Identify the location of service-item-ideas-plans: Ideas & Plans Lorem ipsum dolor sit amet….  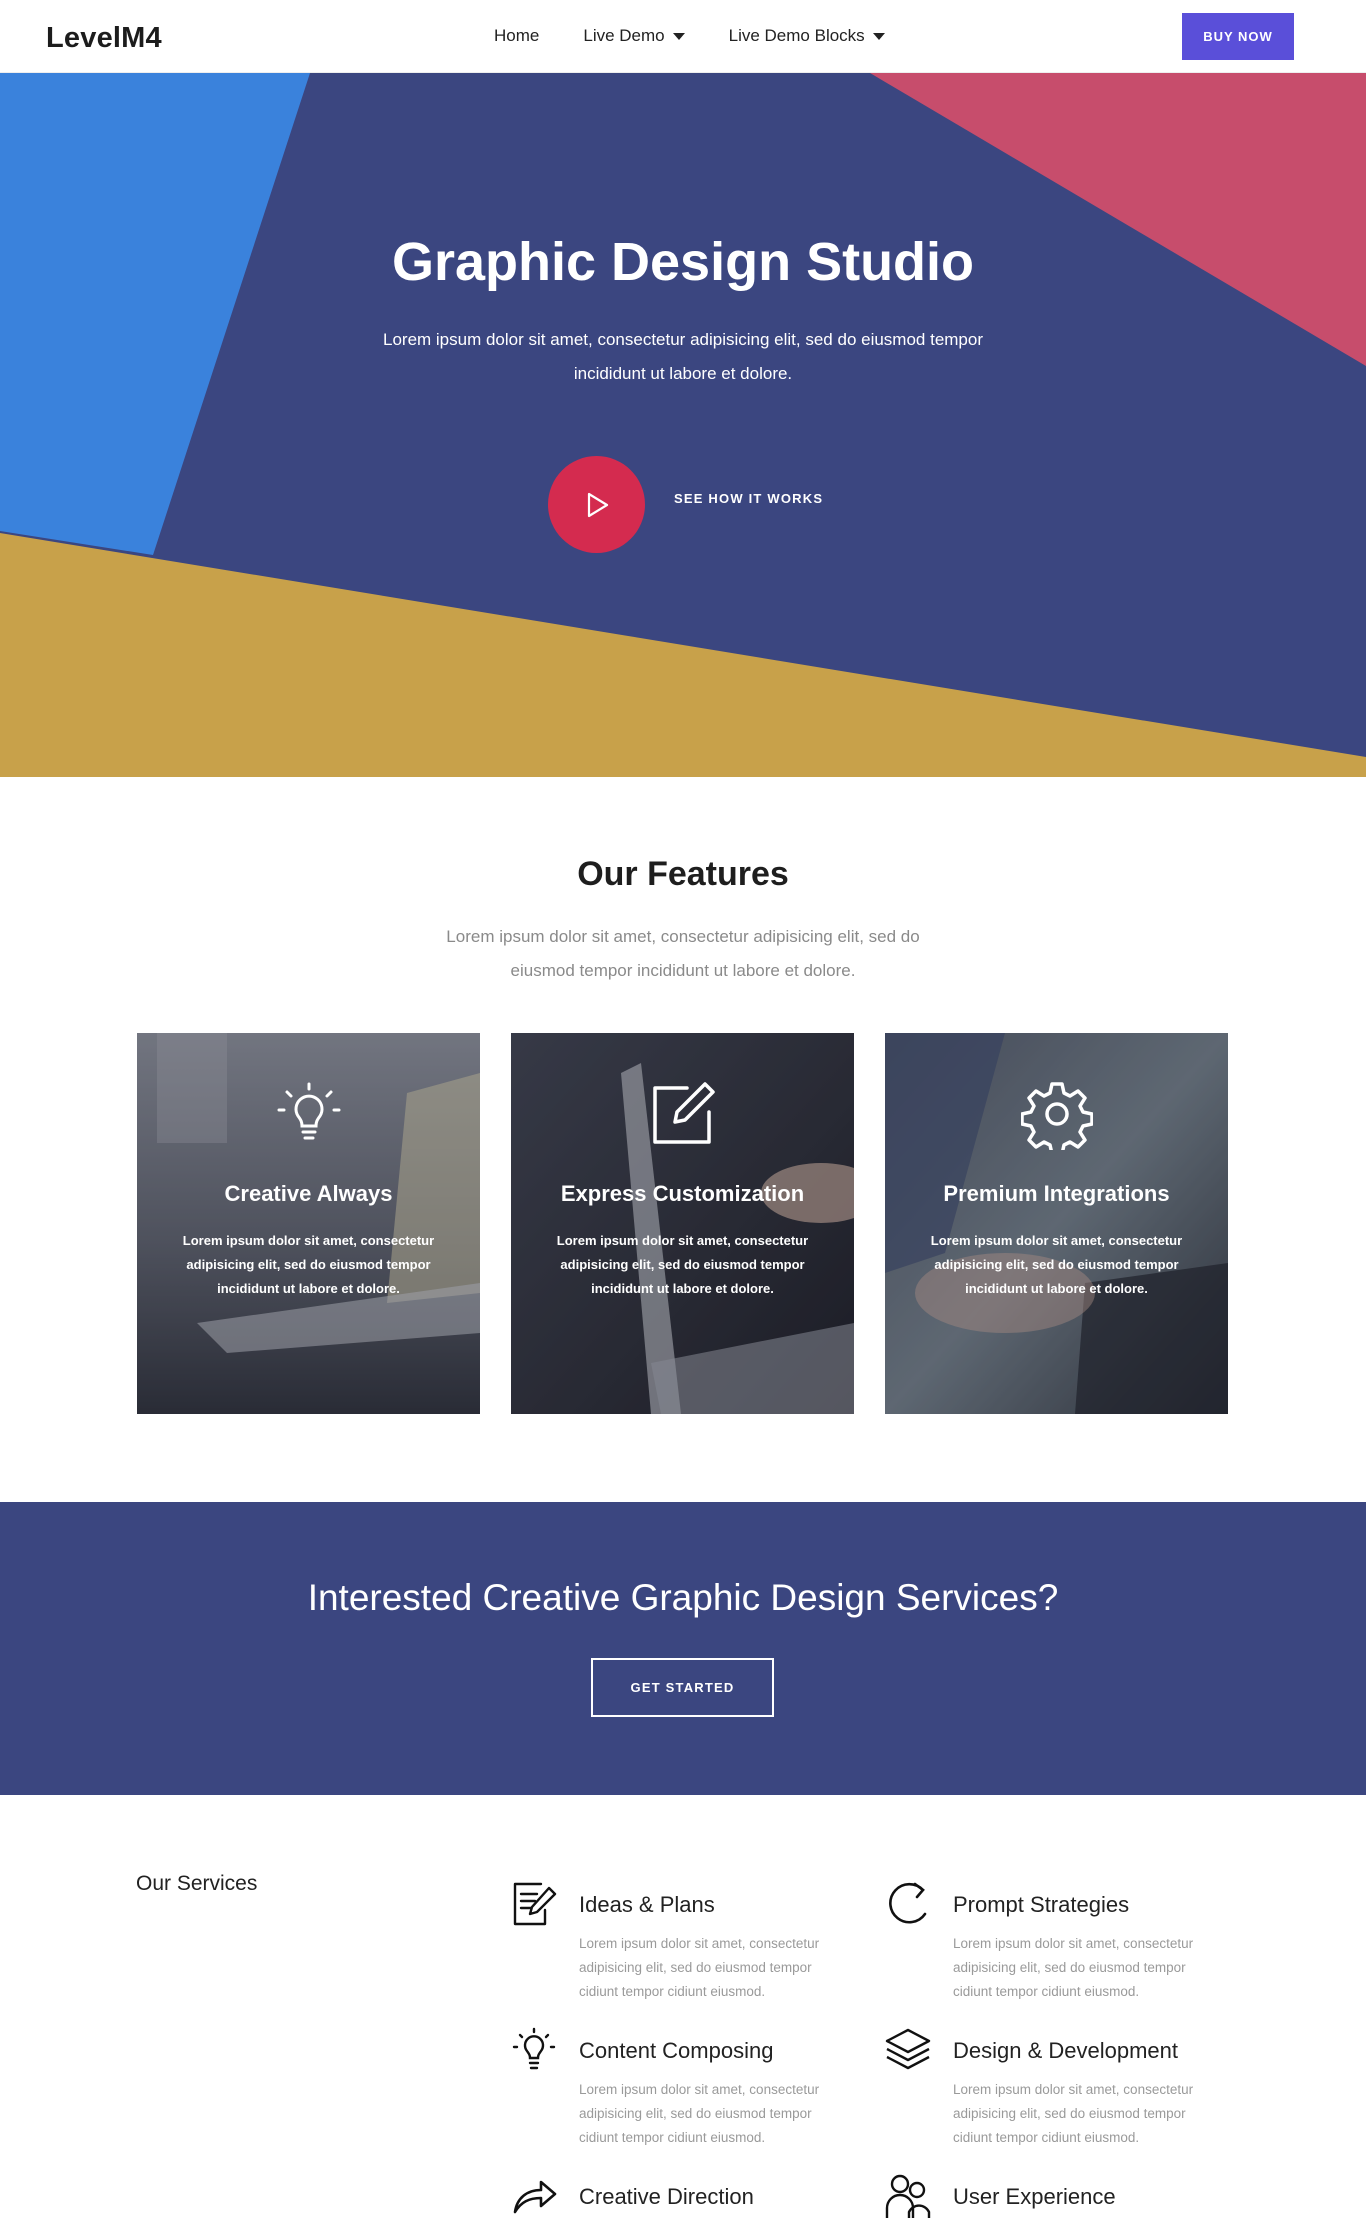
(681, 1945).